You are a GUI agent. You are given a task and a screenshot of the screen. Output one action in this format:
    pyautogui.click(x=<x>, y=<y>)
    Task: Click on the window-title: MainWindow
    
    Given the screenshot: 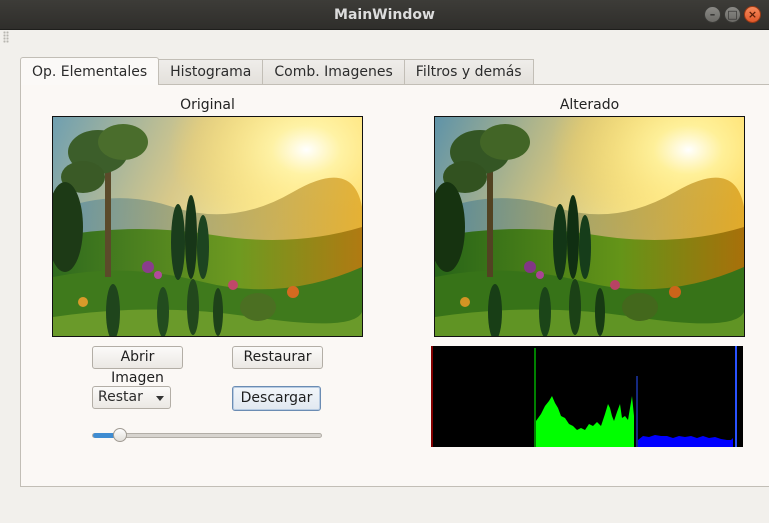 What is the action you would take?
    pyautogui.click(x=384, y=15)
    